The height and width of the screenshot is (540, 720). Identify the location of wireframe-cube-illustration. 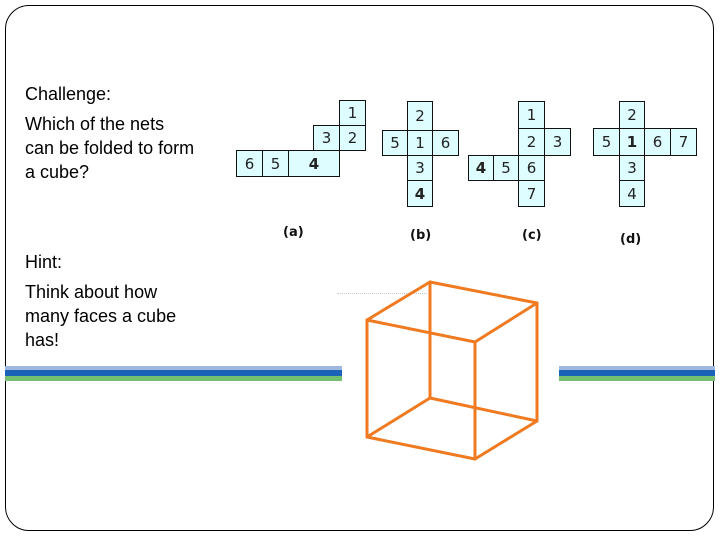
(452, 370).